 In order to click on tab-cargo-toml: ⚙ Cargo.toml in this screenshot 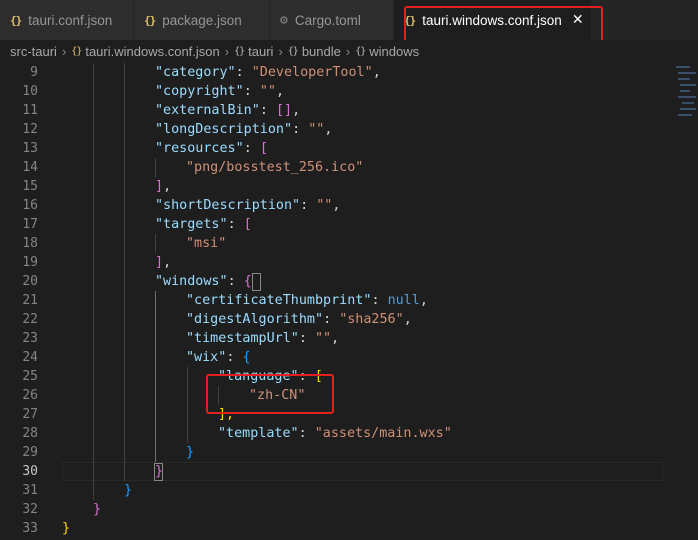, I will do `click(332, 20)`.